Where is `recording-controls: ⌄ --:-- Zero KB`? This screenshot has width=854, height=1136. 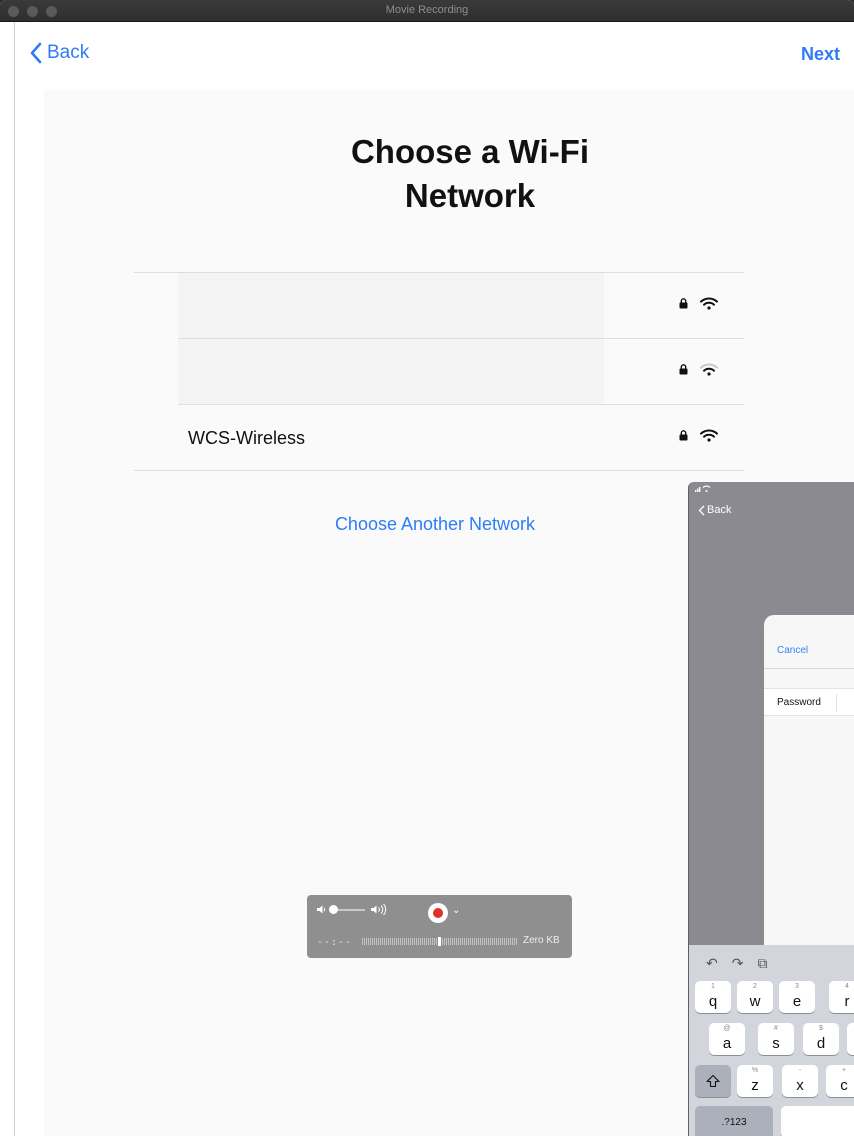 recording-controls: ⌄ --:-- Zero KB is located at coordinates (439, 926).